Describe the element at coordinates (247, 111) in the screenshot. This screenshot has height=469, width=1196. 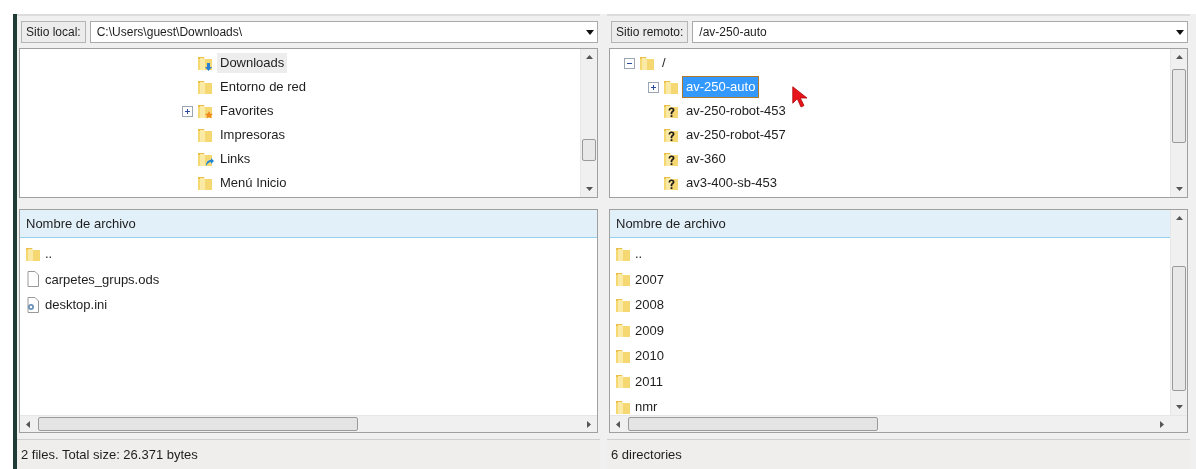
I see `tree-item: Favorites` at that location.